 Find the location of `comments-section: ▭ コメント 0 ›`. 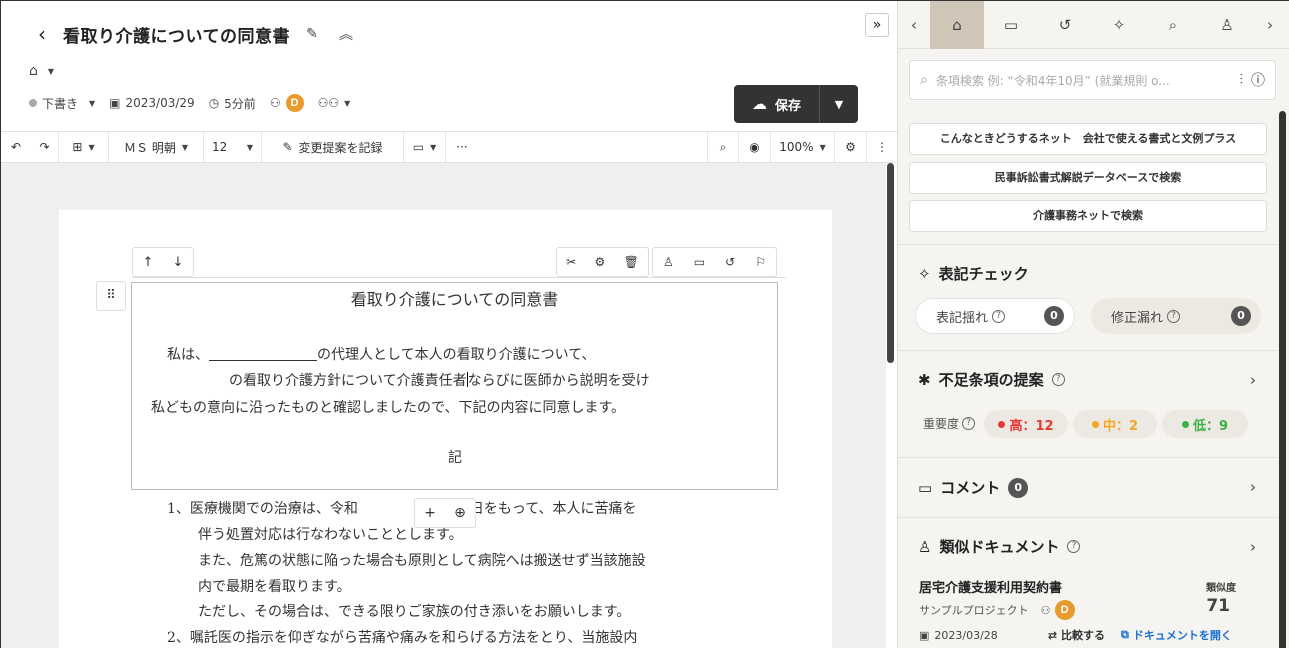

comments-section: ▭ コメント 0 › is located at coordinates (1088, 487).